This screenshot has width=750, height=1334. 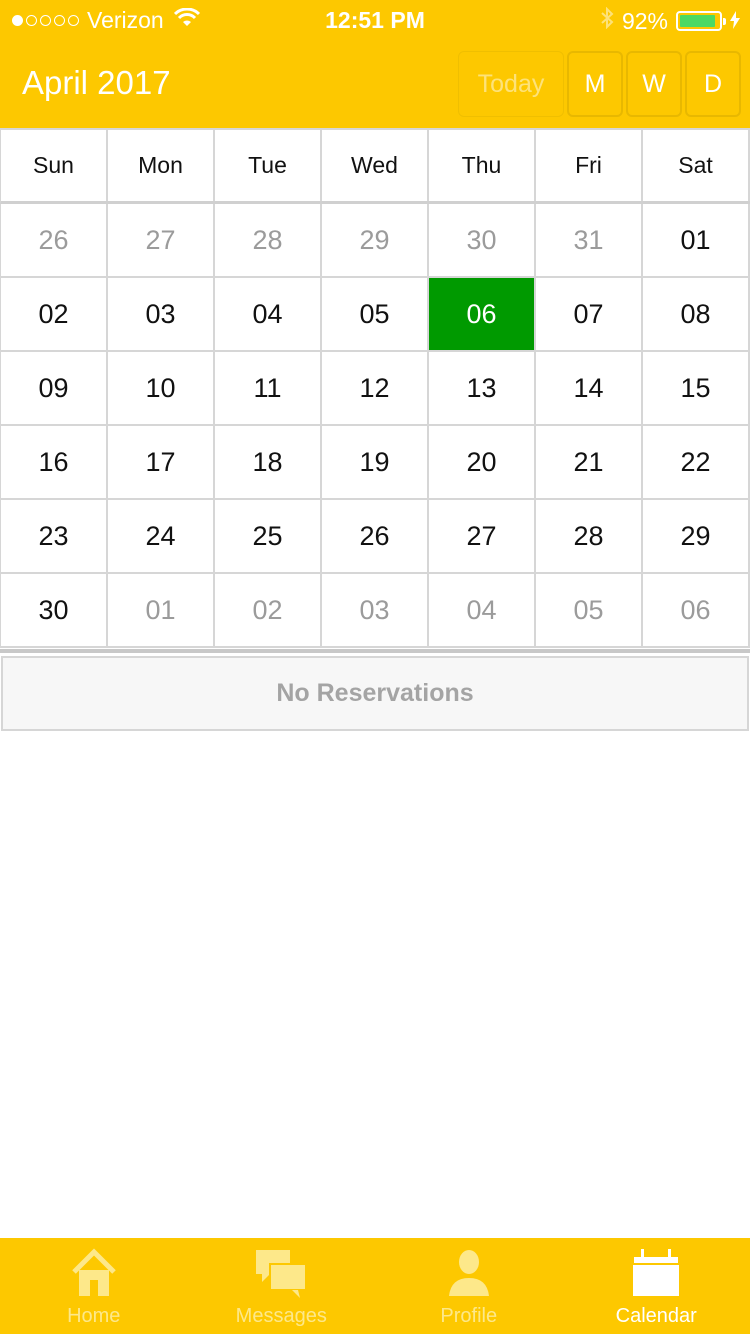 What do you see at coordinates (701, 21) in the screenshot?
I see `battery-icon` at bounding box center [701, 21].